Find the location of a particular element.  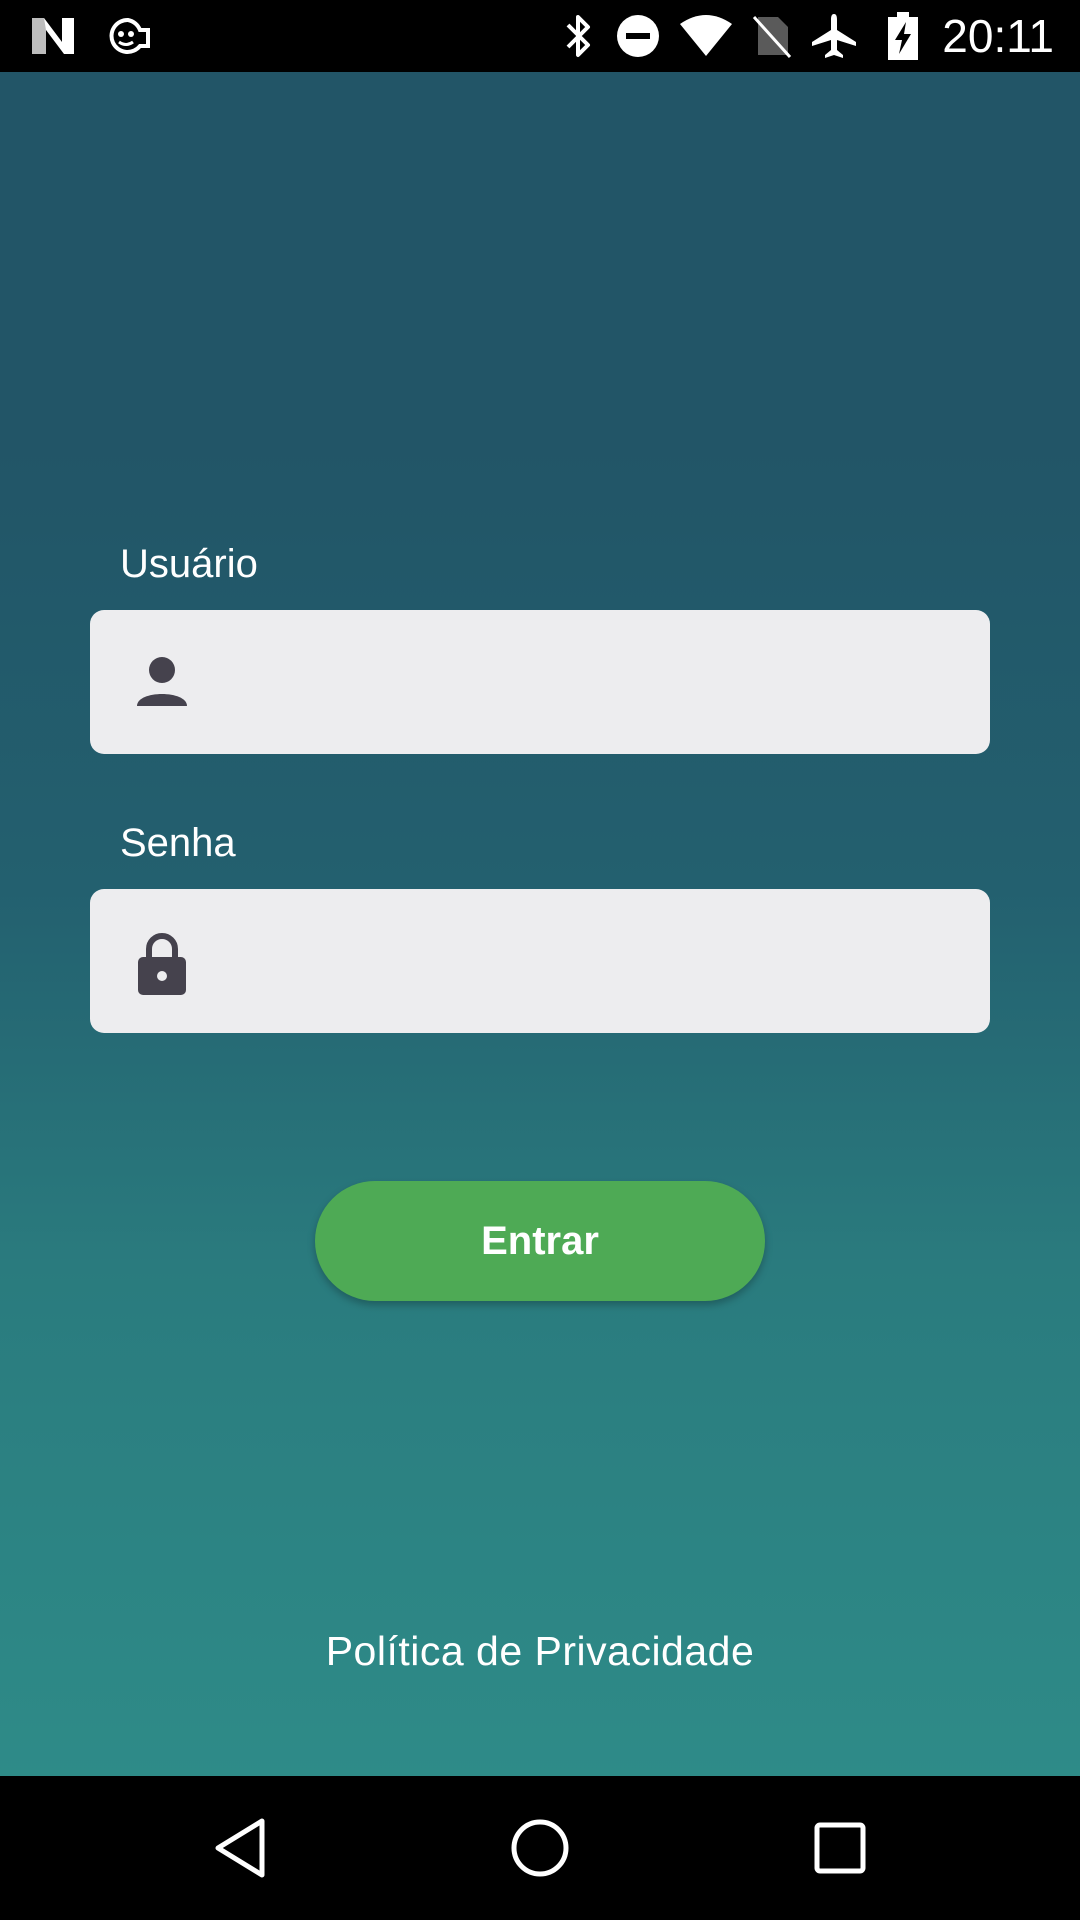

robot-face-icon is located at coordinates (128, 36).